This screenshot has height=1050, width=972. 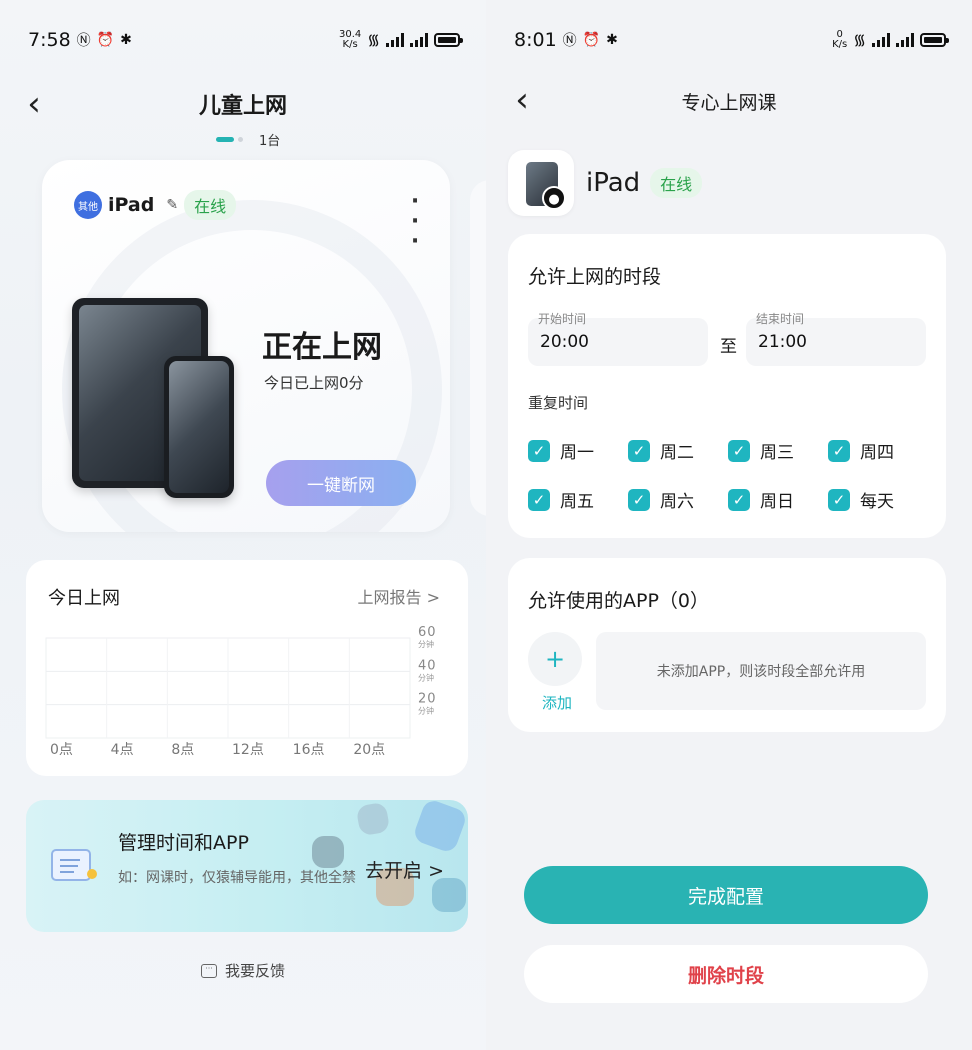 I want to click on bluetooth-icon: ✱, so click(x=126, y=40).